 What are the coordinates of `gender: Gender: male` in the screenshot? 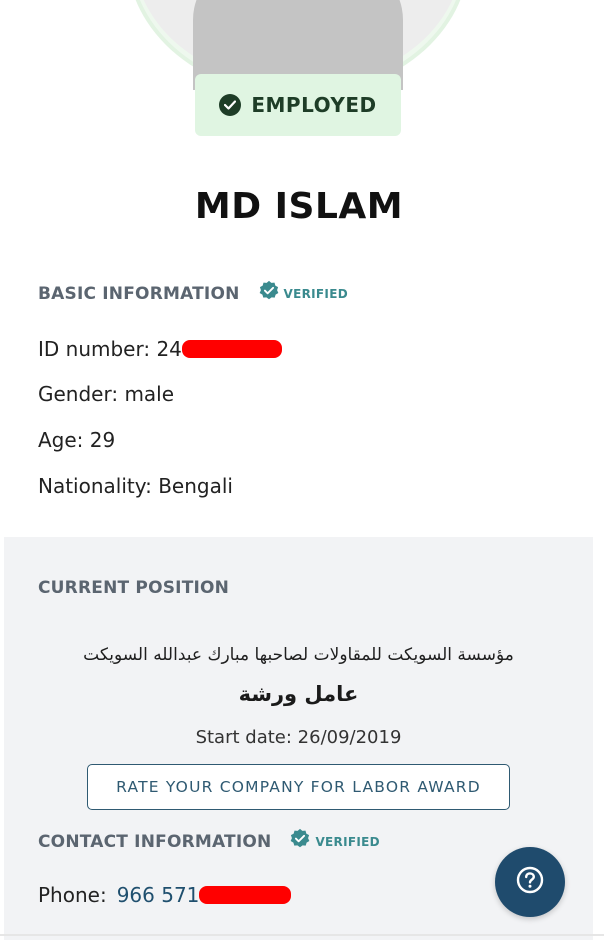 It's located at (106, 394).